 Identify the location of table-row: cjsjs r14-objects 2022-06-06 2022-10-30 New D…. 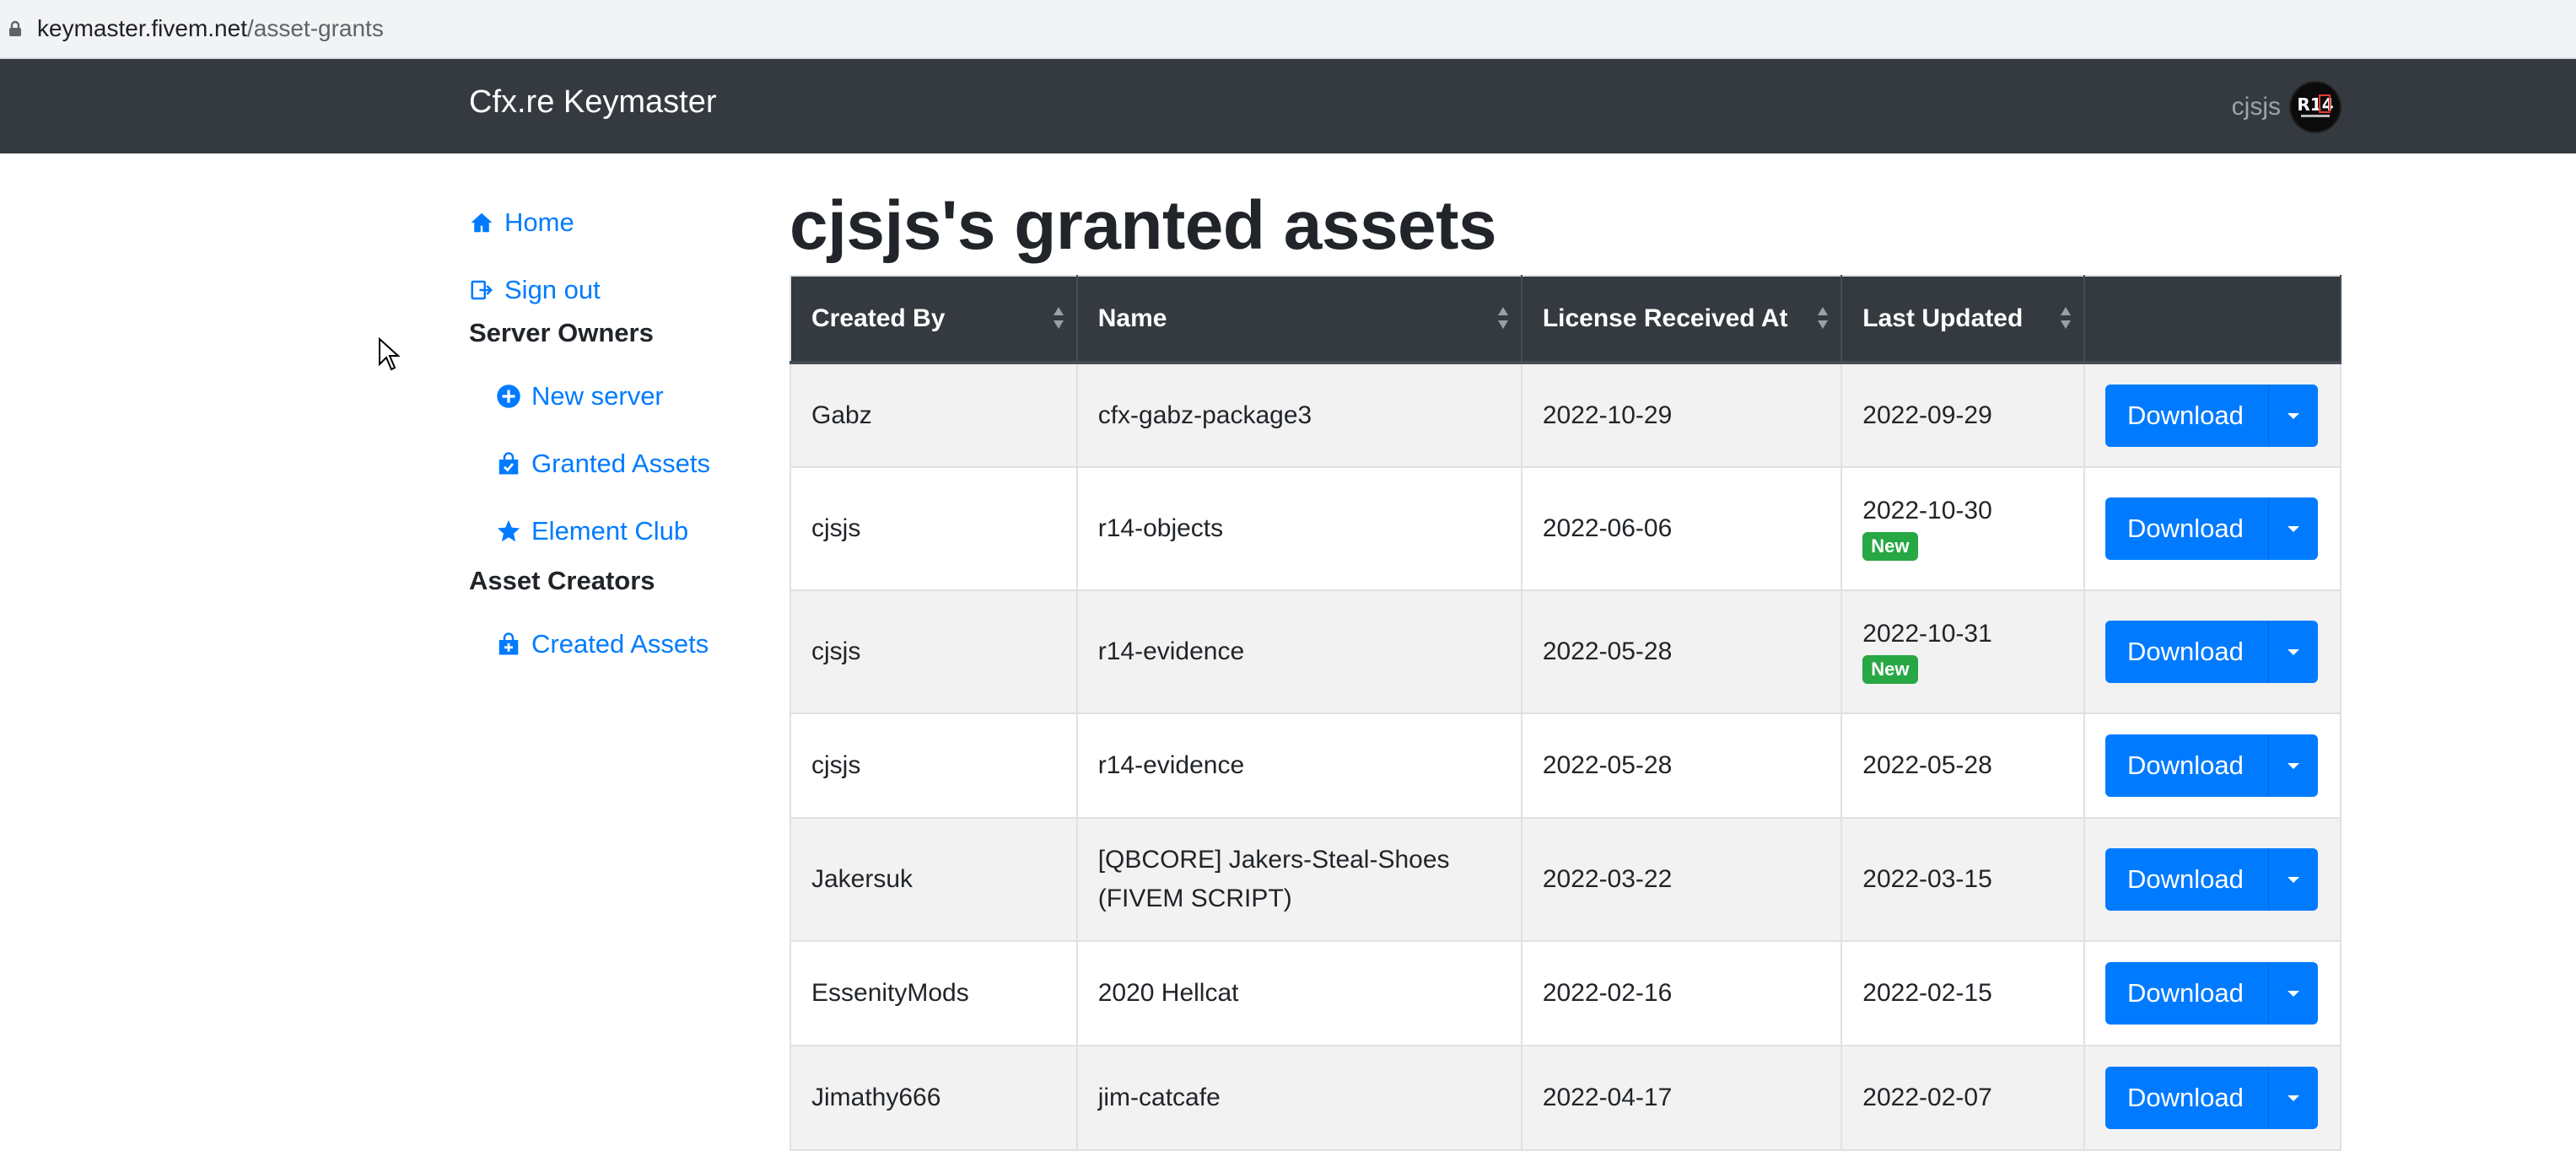
(1566, 528).